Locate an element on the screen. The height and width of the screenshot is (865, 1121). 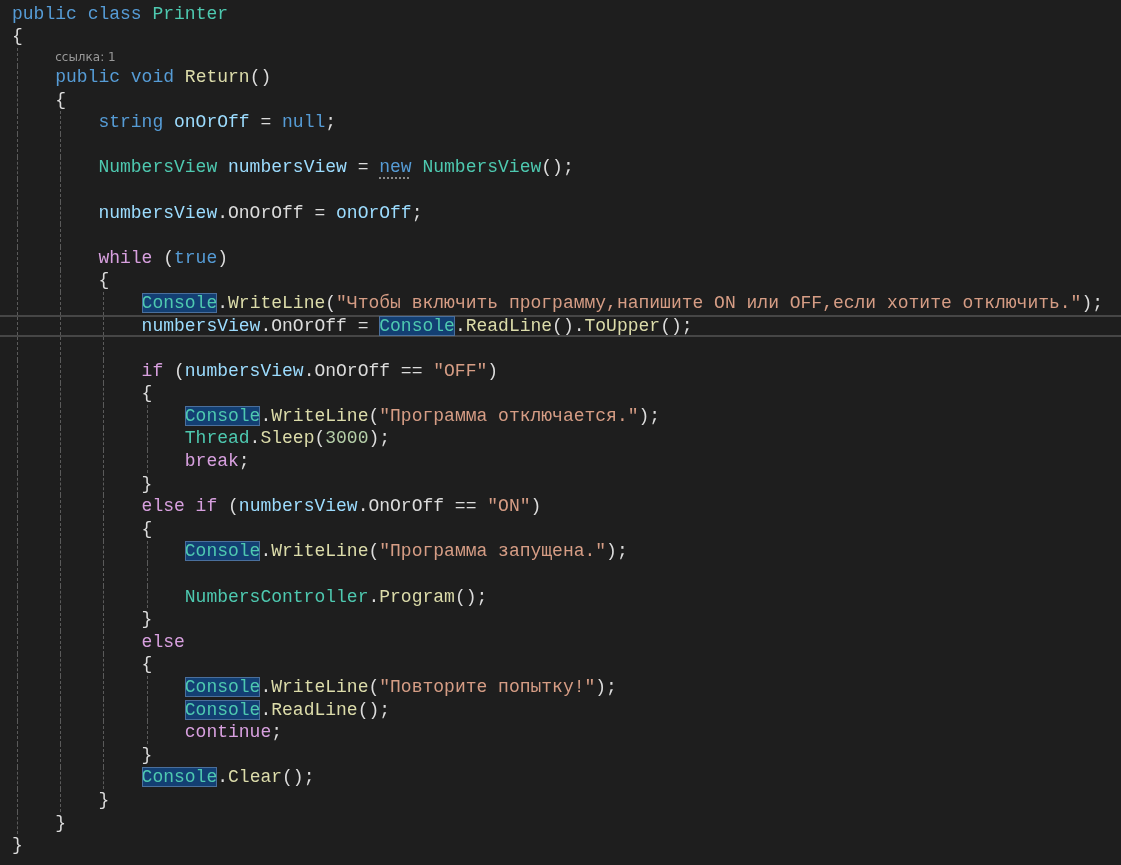
code-line: public class Printer is located at coordinates (120, 14).